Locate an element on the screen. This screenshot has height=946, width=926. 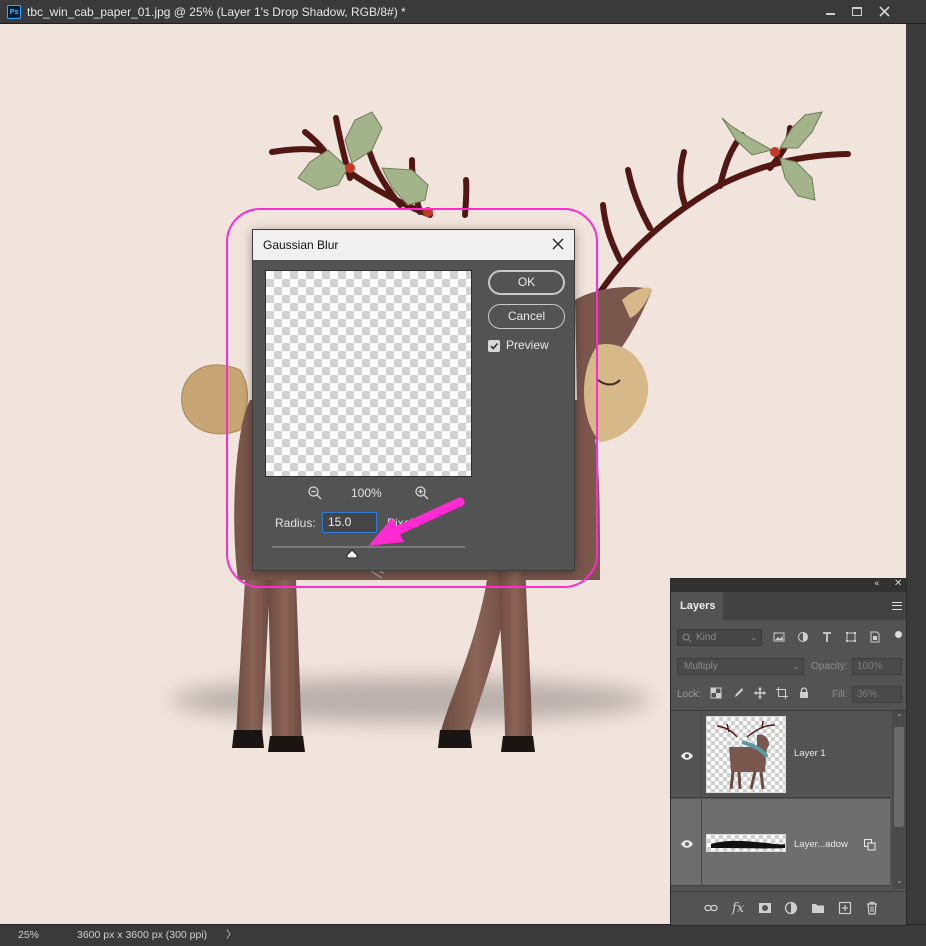
preview-checkbox is located at coordinates (494, 346).